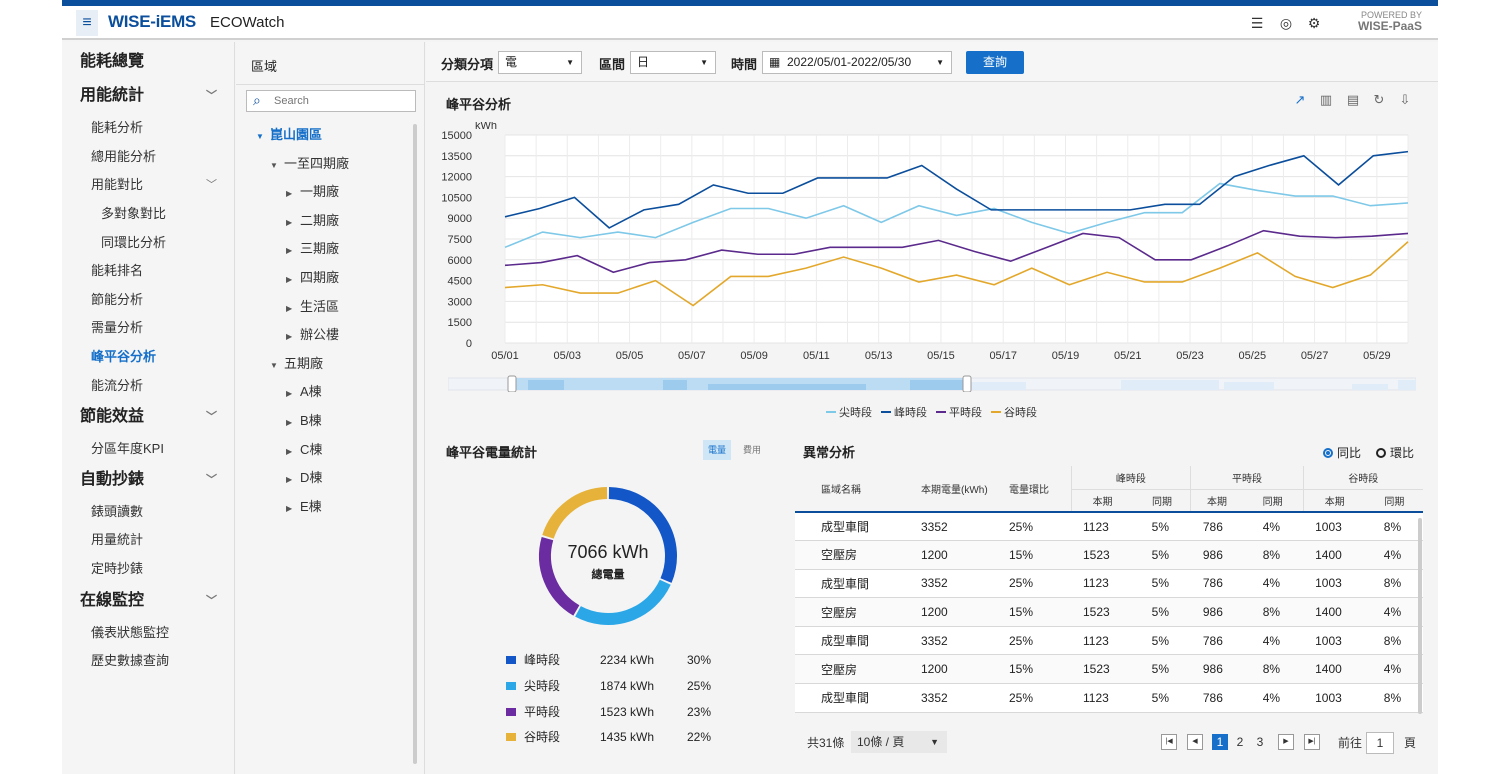  Describe the element at coordinates (1326, 100) in the screenshot. I see `bar-chart-icon: ▥` at that location.